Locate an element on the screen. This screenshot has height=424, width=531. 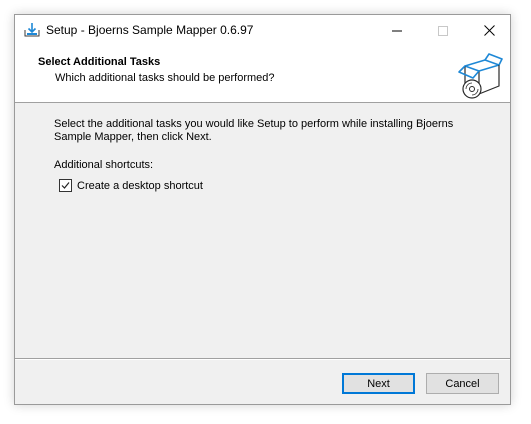
cancel-button: Cancel is located at coordinates (462, 383).